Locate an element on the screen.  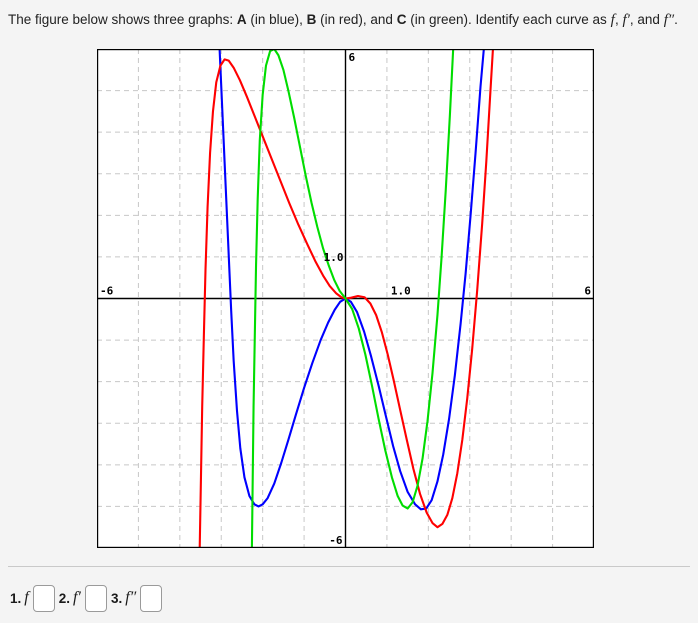
answer-symbol-f-prime: f′ is located at coordinates (76, 597).